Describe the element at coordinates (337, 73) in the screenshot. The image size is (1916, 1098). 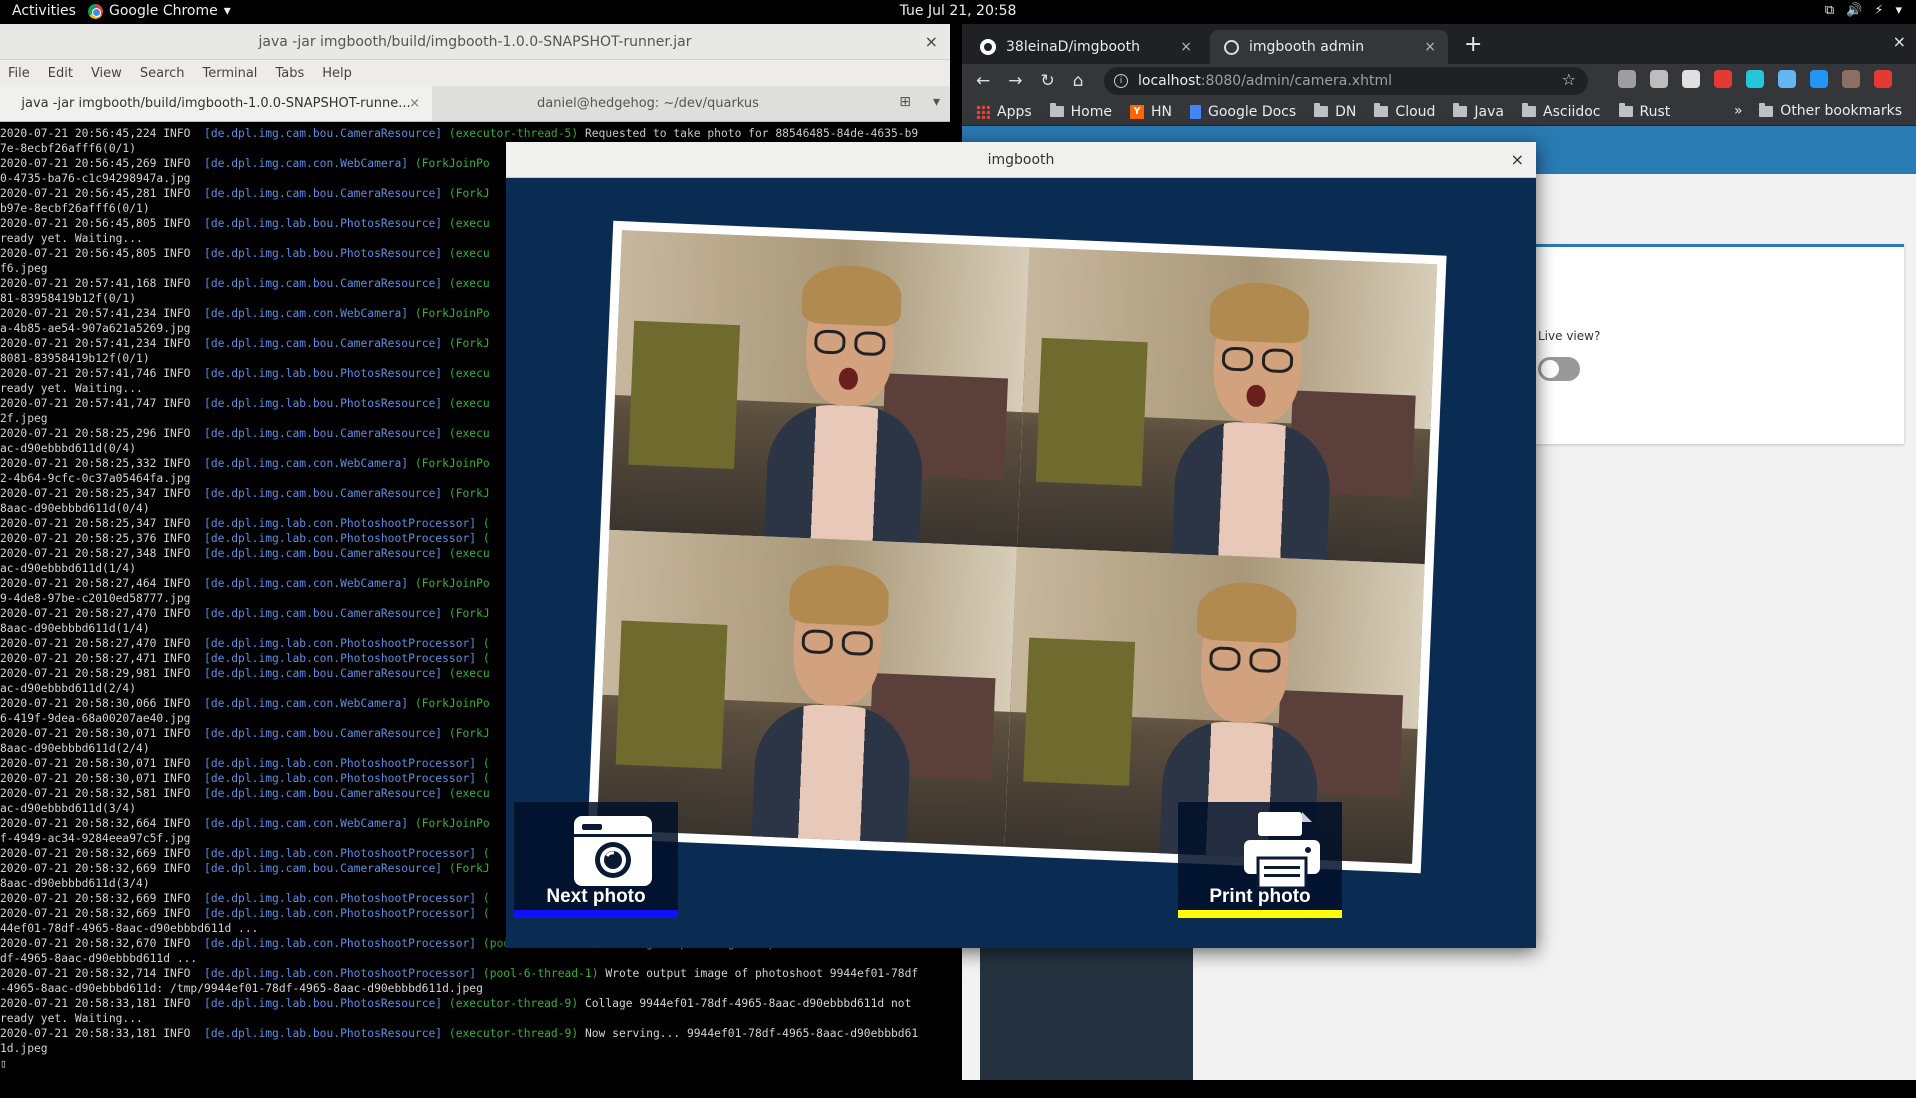
I see `menu-help: Help` at that location.